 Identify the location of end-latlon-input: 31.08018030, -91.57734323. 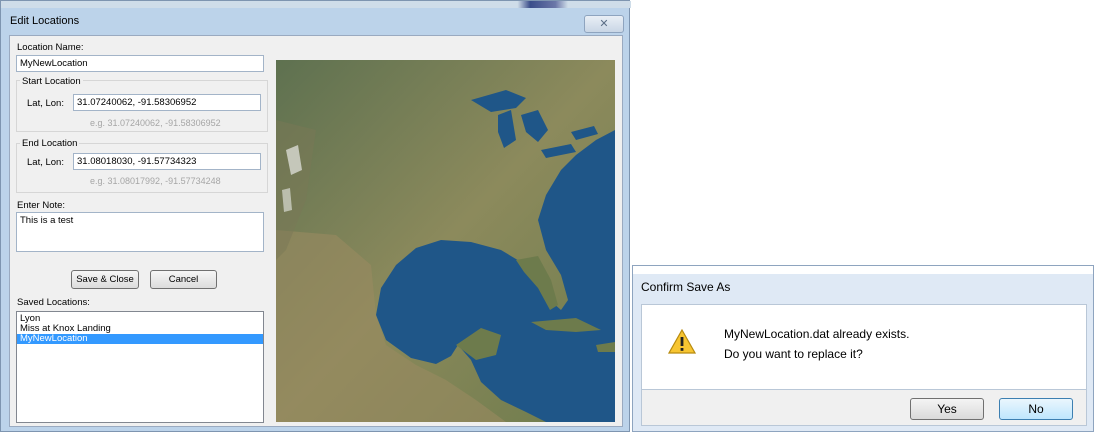
(167, 161).